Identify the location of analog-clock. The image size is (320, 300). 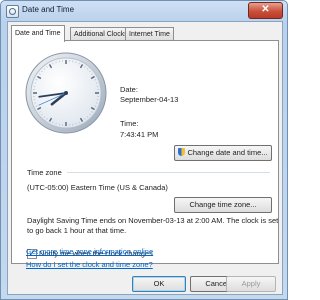
(66, 93).